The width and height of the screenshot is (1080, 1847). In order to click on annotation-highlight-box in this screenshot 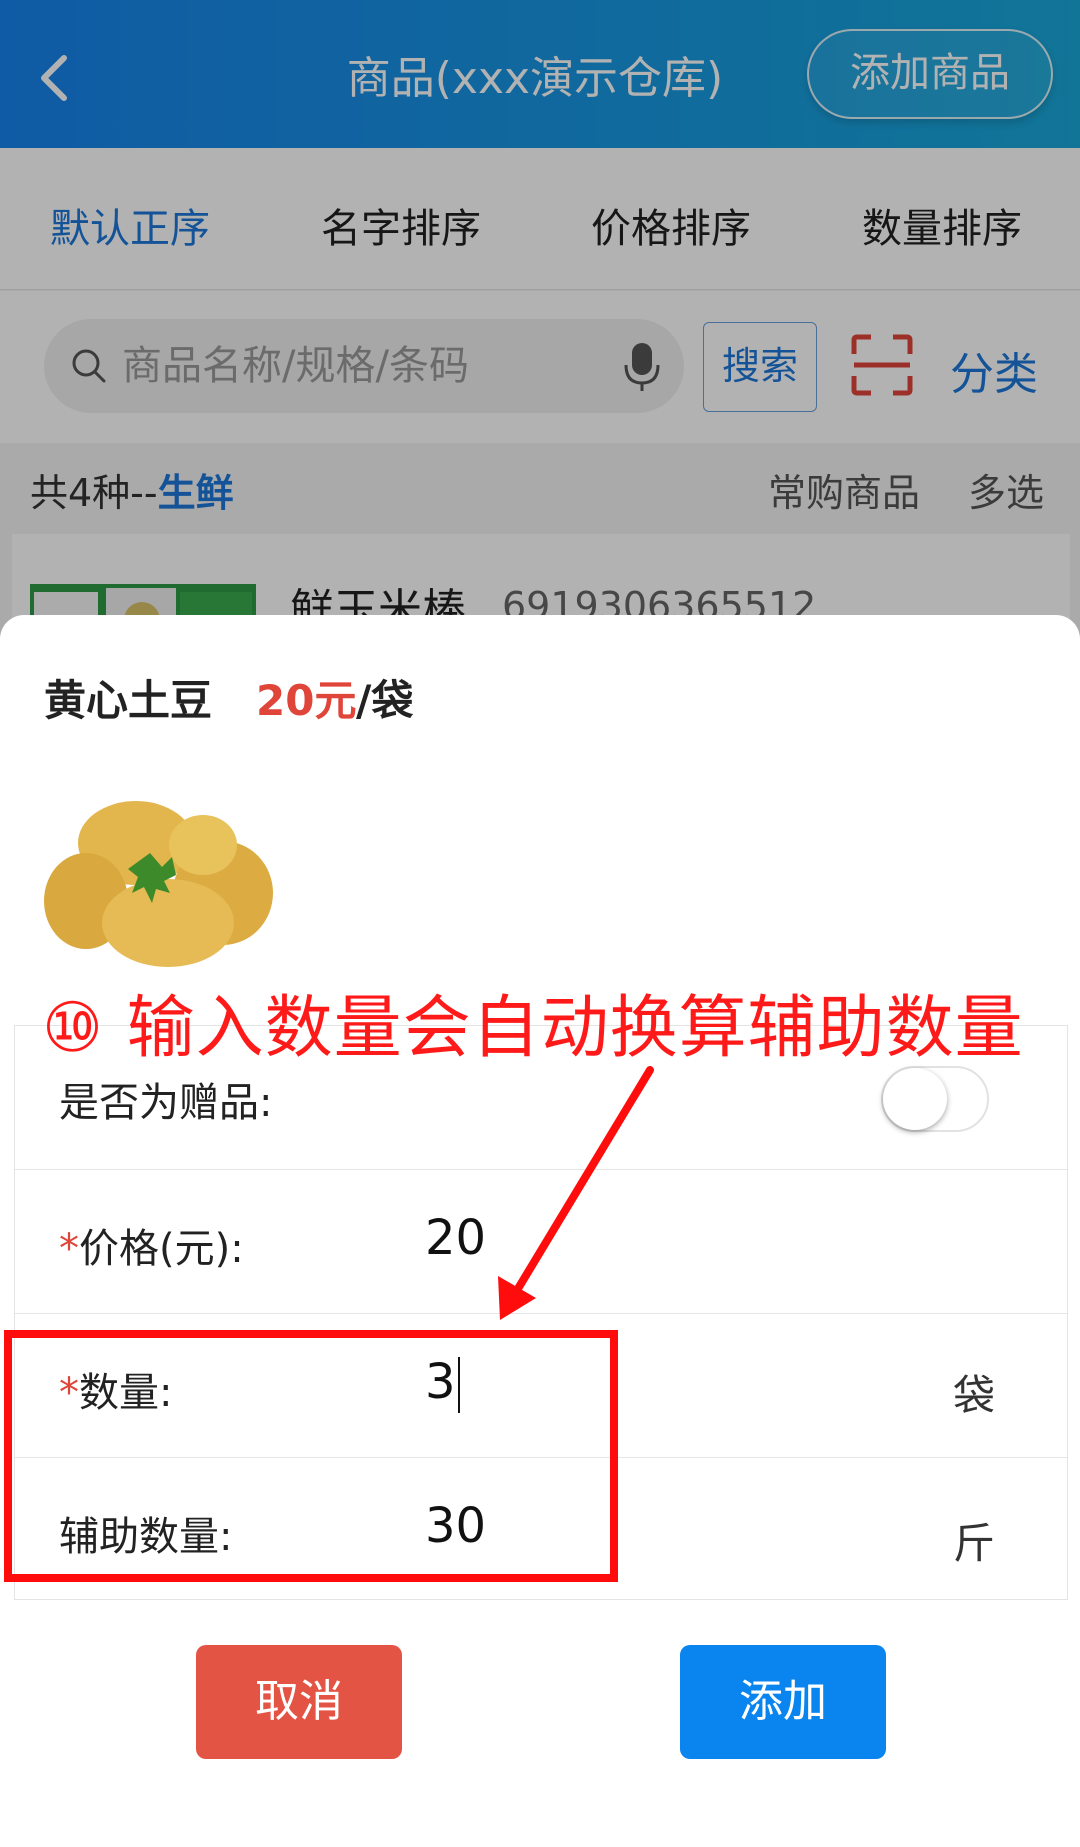, I will do `click(311, 1456)`.